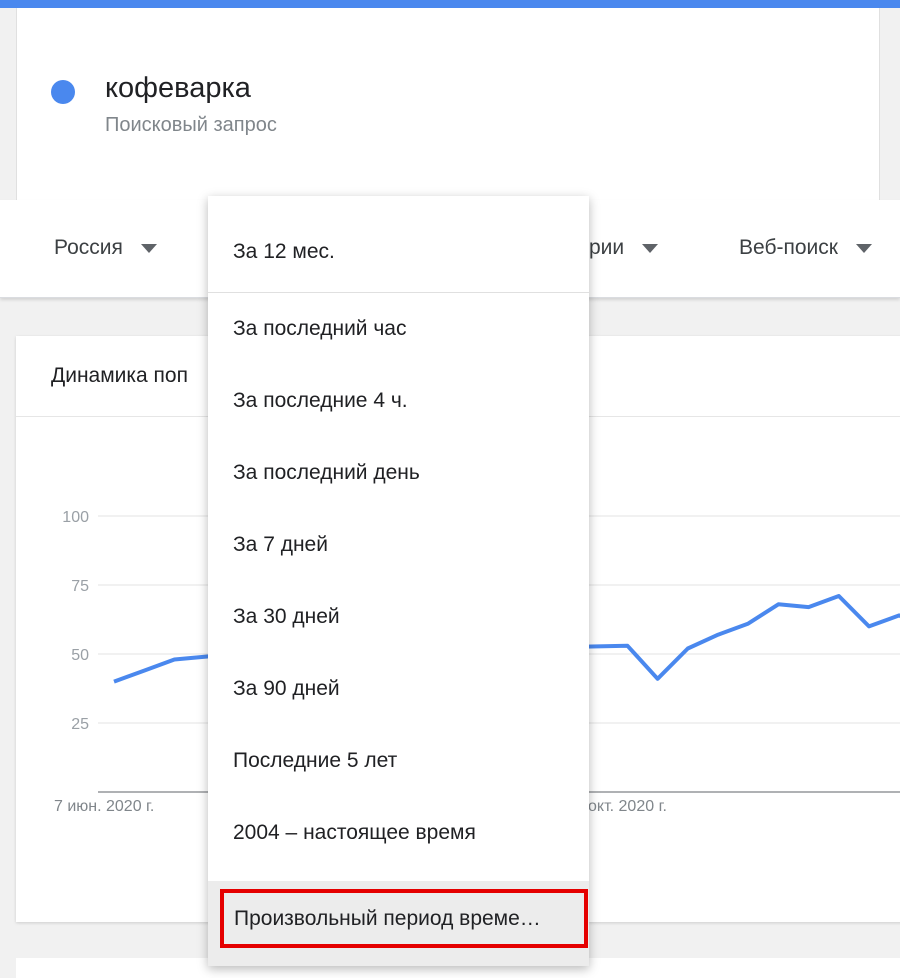  Describe the element at coordinates (398, 617) in the screenshot. I see `option-30-days: За 30 дней` at that location.